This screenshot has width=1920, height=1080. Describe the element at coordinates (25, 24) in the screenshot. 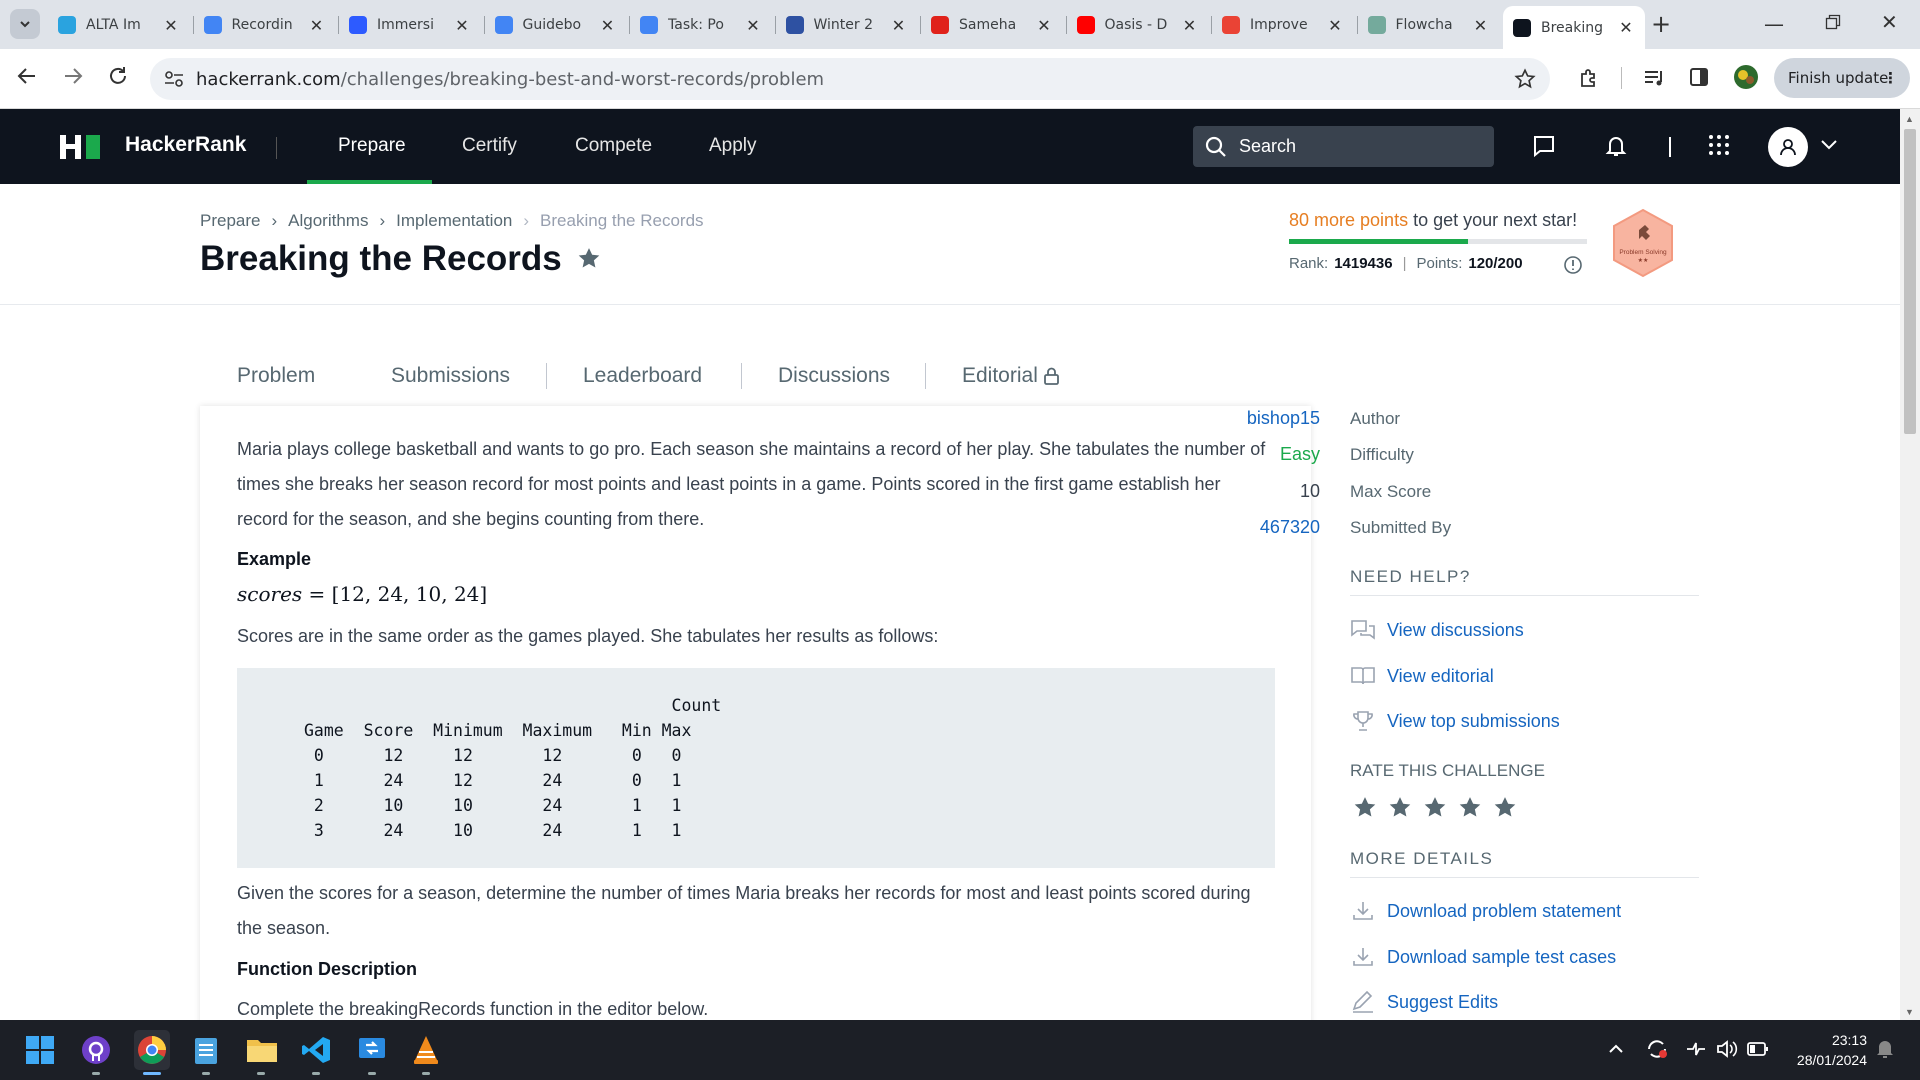

I see `tab-search-button` at that location.